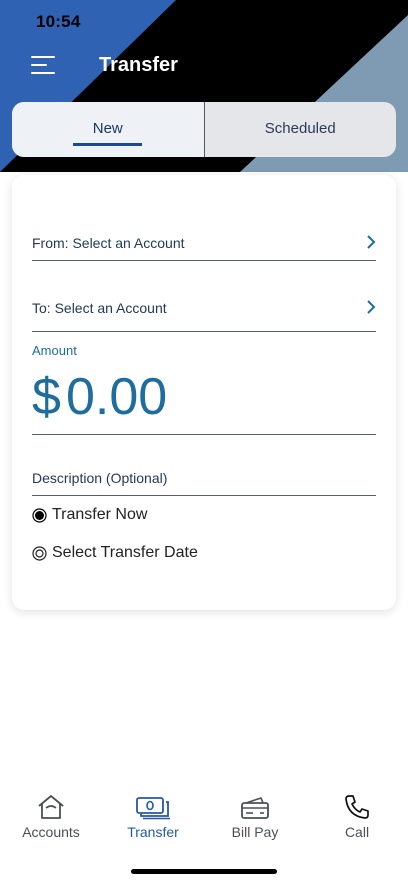 This screenshot has width=408, height=883. What do you see at coordinates (46, 397) in the screenshot?
I see `currency-symbol: $` at bounding box center [46, 397].